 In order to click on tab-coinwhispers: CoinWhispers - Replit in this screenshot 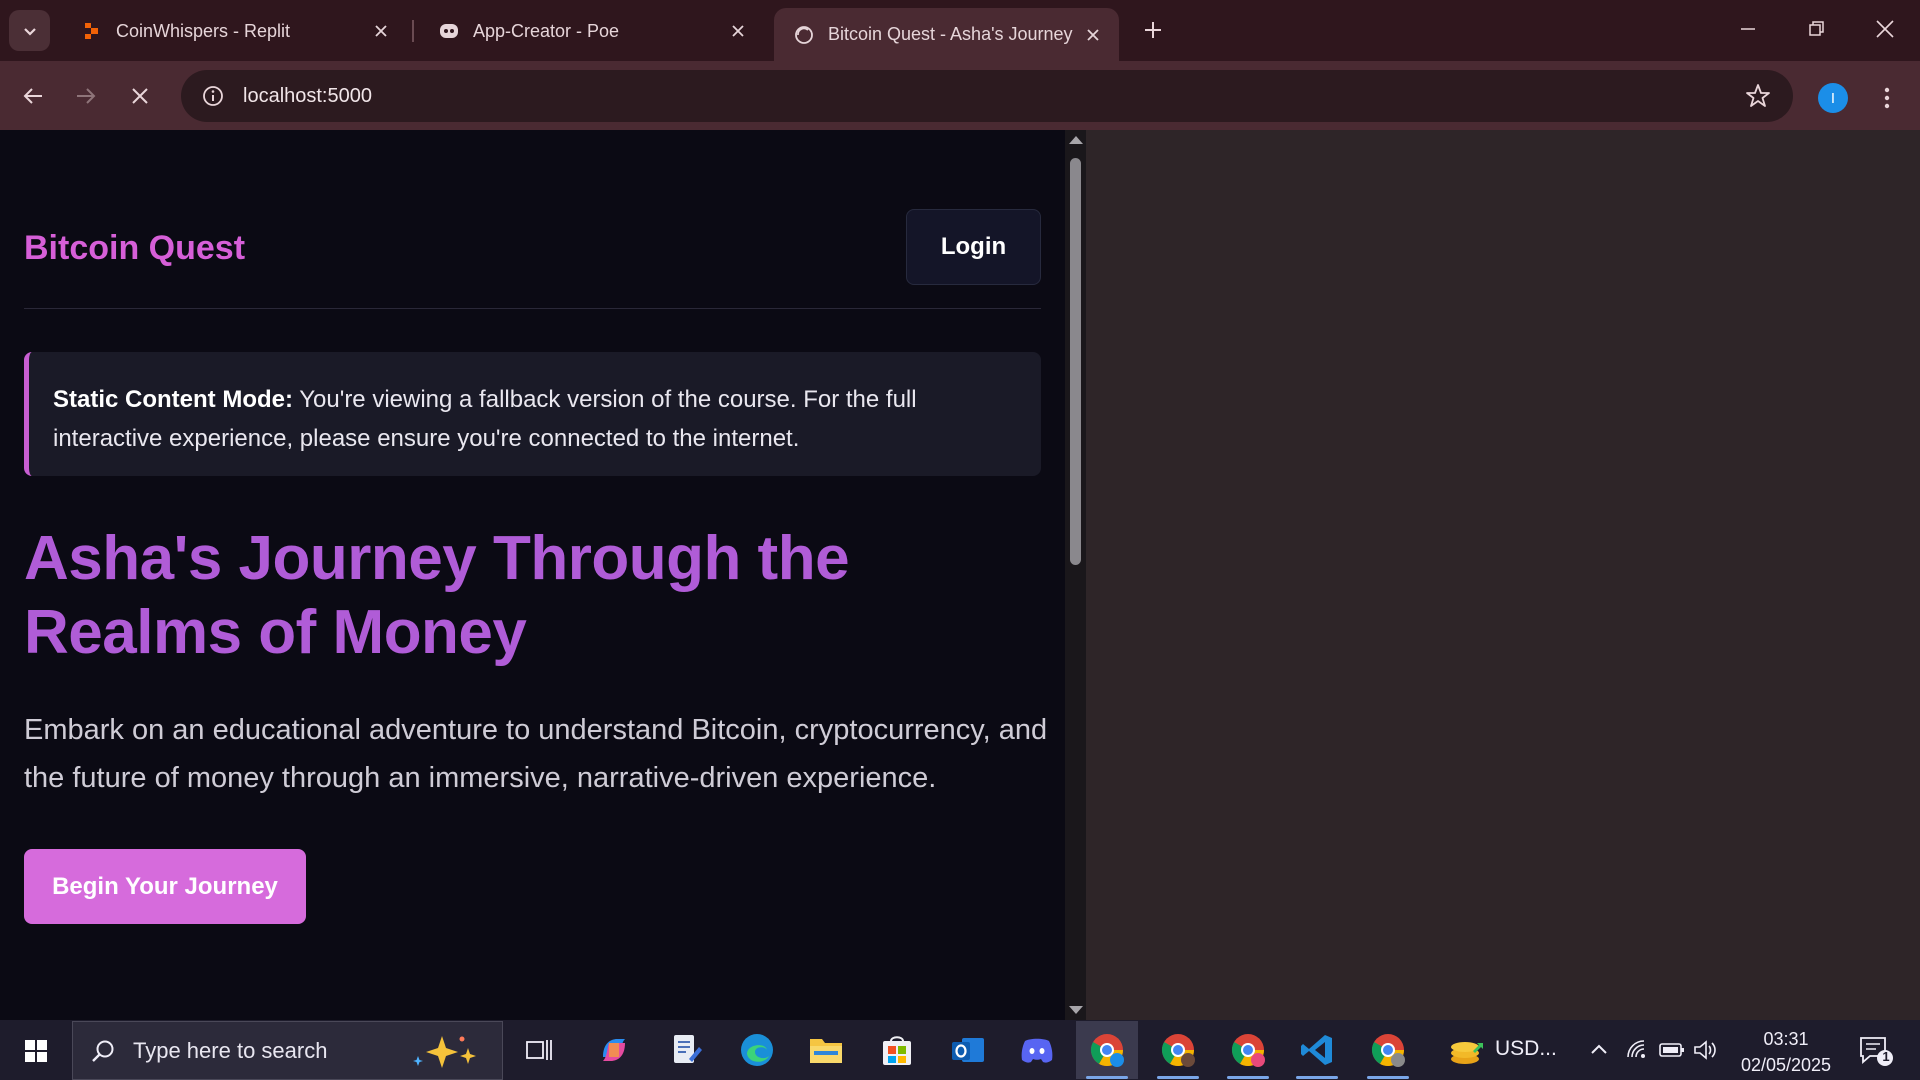, I will do `click(234, 31)`.